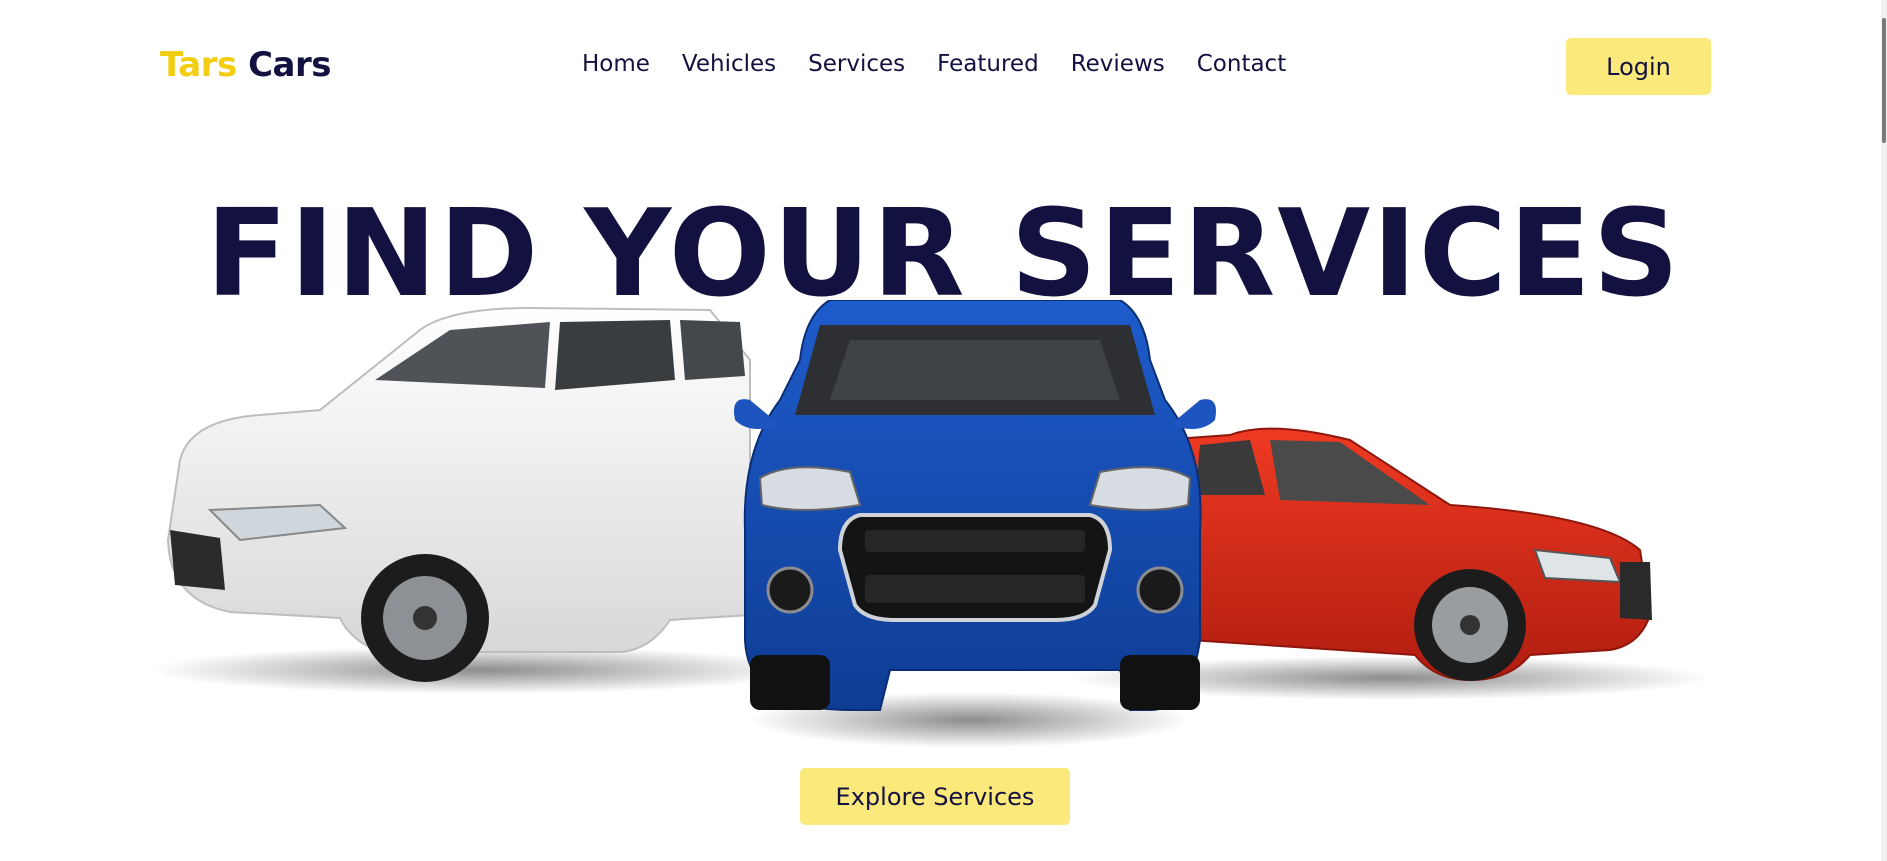 The image size is (1887, 861). Describe the element at coordinates (856, 64) in the screenshot. I see `nav-link-services: Services` at that location.